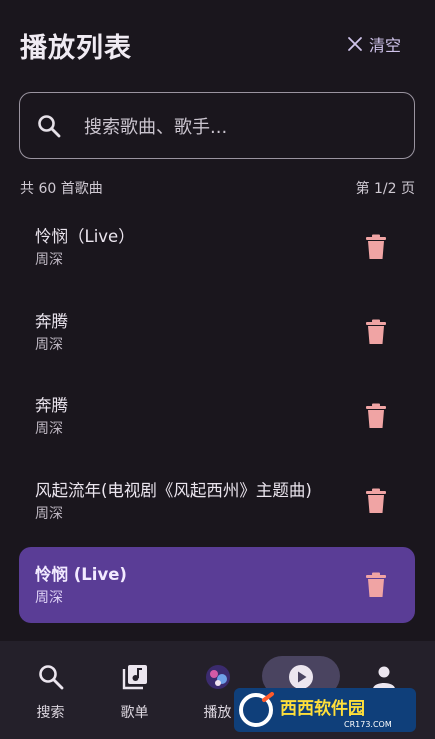 The width and height of the screenshot is (435, 739). I want to click on play-circle-icon, so click(300, 677).